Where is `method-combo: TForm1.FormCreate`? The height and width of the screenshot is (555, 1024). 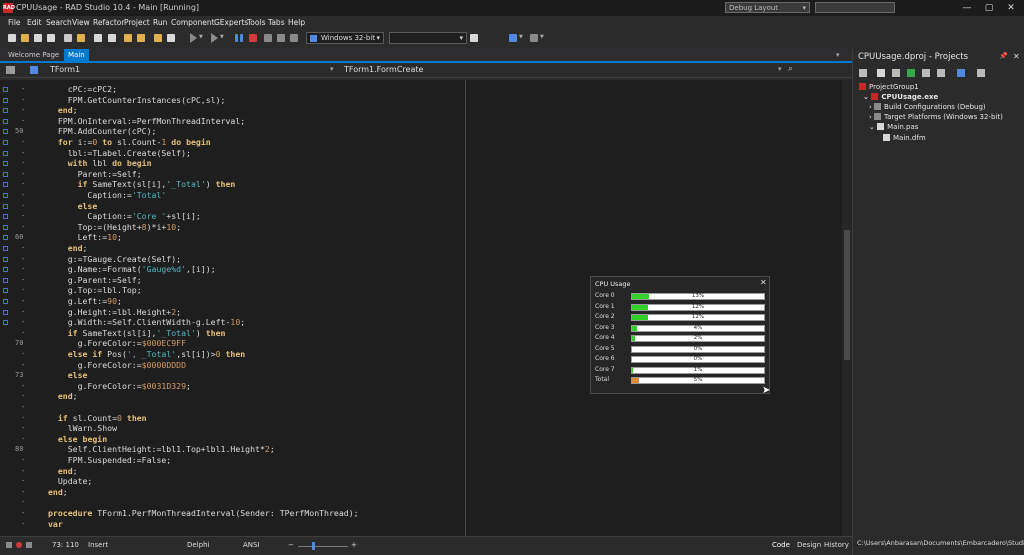
method-combo: TForm1.FormCreate is located at coordinates (383, 69).